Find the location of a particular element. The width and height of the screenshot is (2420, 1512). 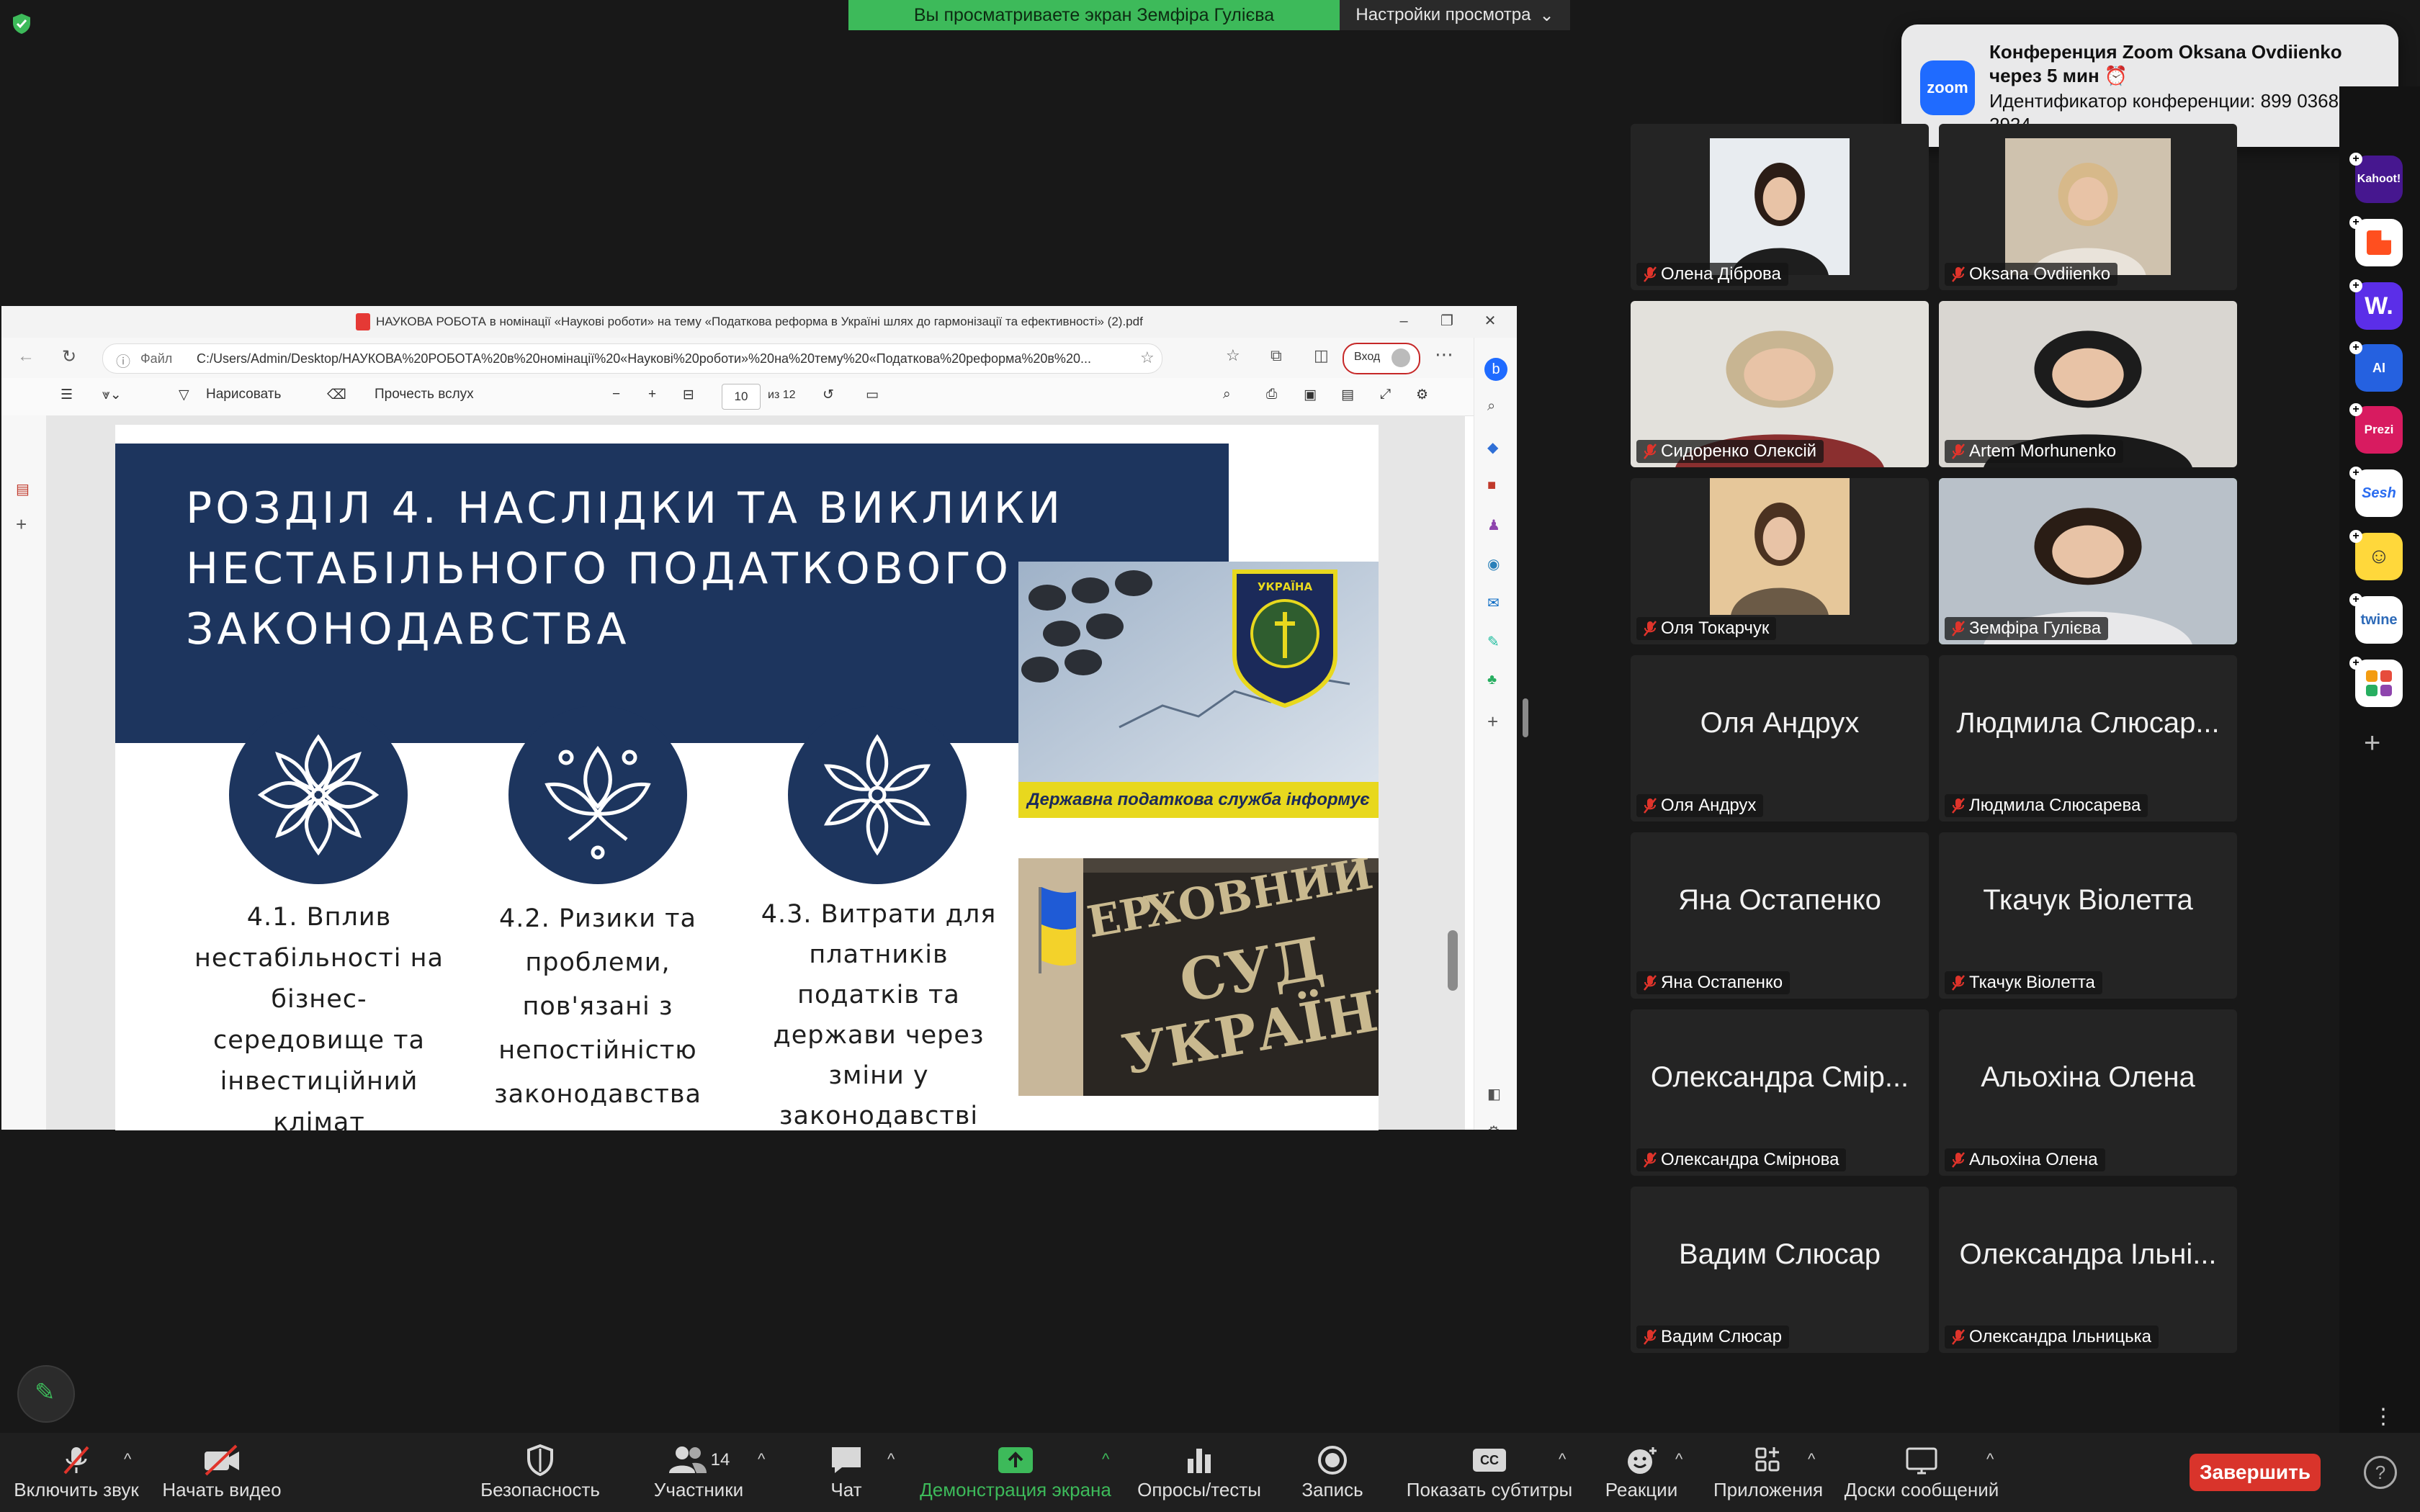

designer-icon: ✎ is located at coordinates (1493, 642).